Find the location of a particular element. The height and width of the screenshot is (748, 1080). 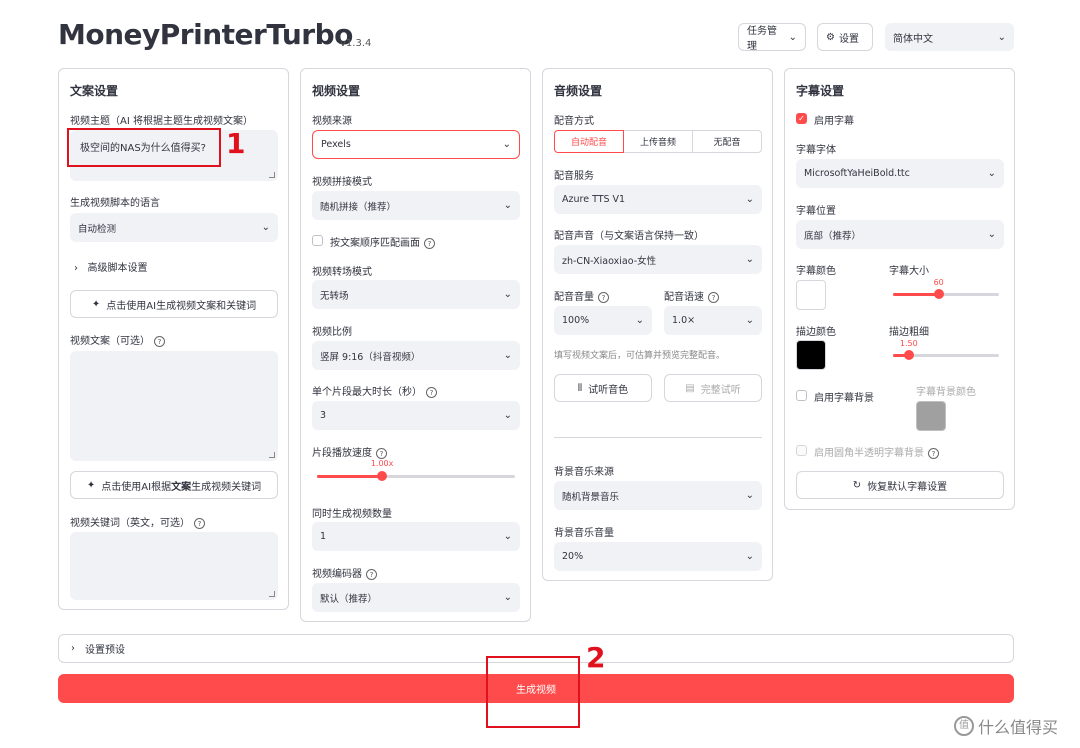

voice-rate-label: 配音语速? is located at coordinates (691, 295).